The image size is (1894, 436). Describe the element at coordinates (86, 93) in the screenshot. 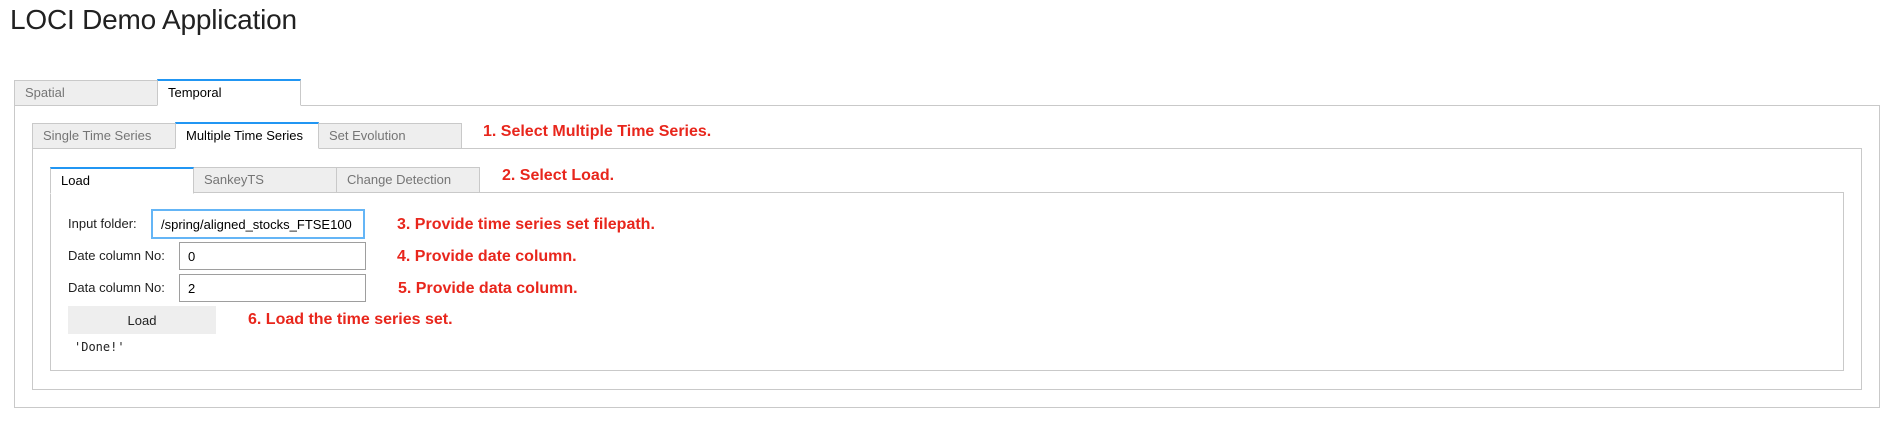

I see `tab-spatial: Spatial` at that location.